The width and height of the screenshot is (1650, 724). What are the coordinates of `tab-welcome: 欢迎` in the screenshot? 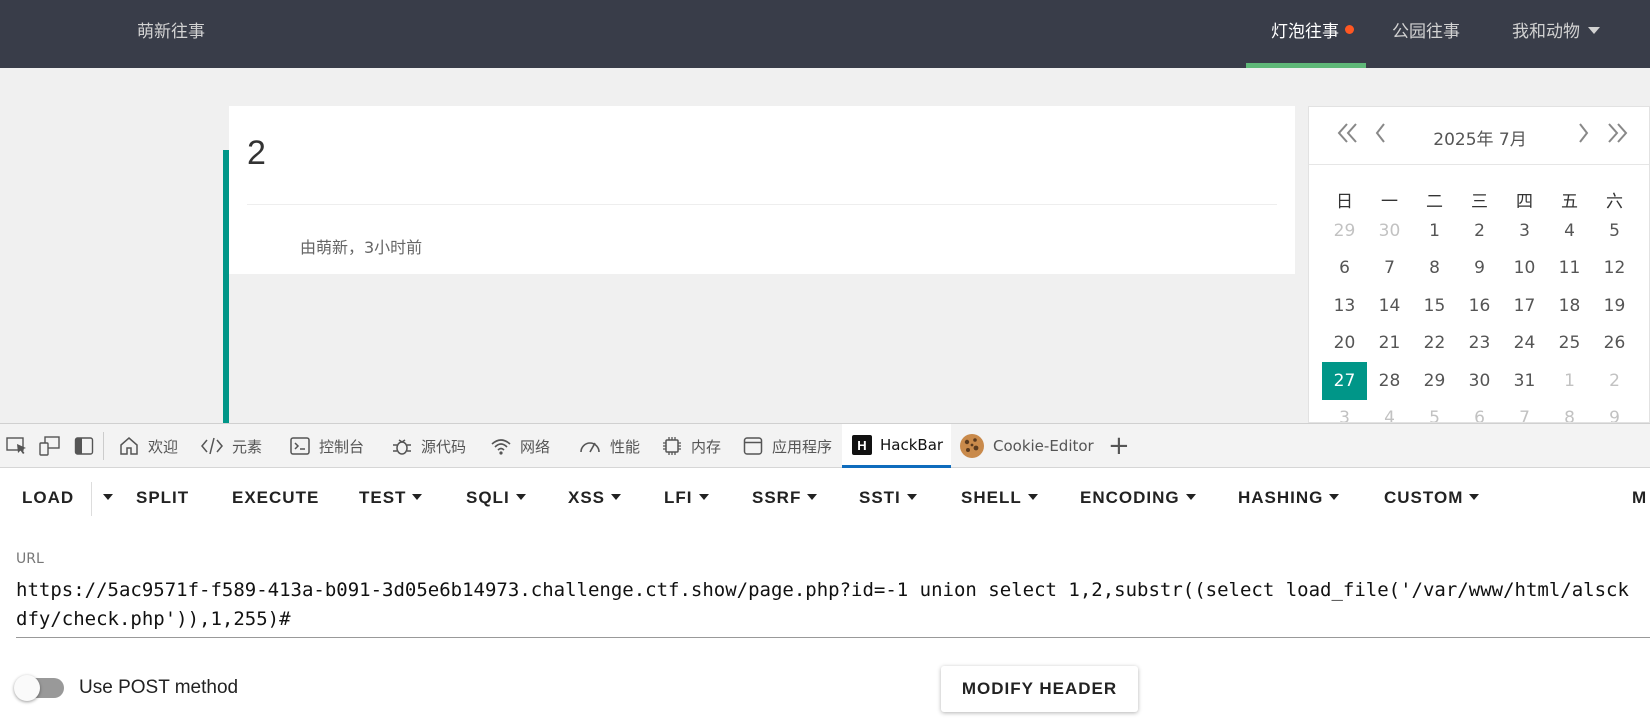 It's located at (148, 446).